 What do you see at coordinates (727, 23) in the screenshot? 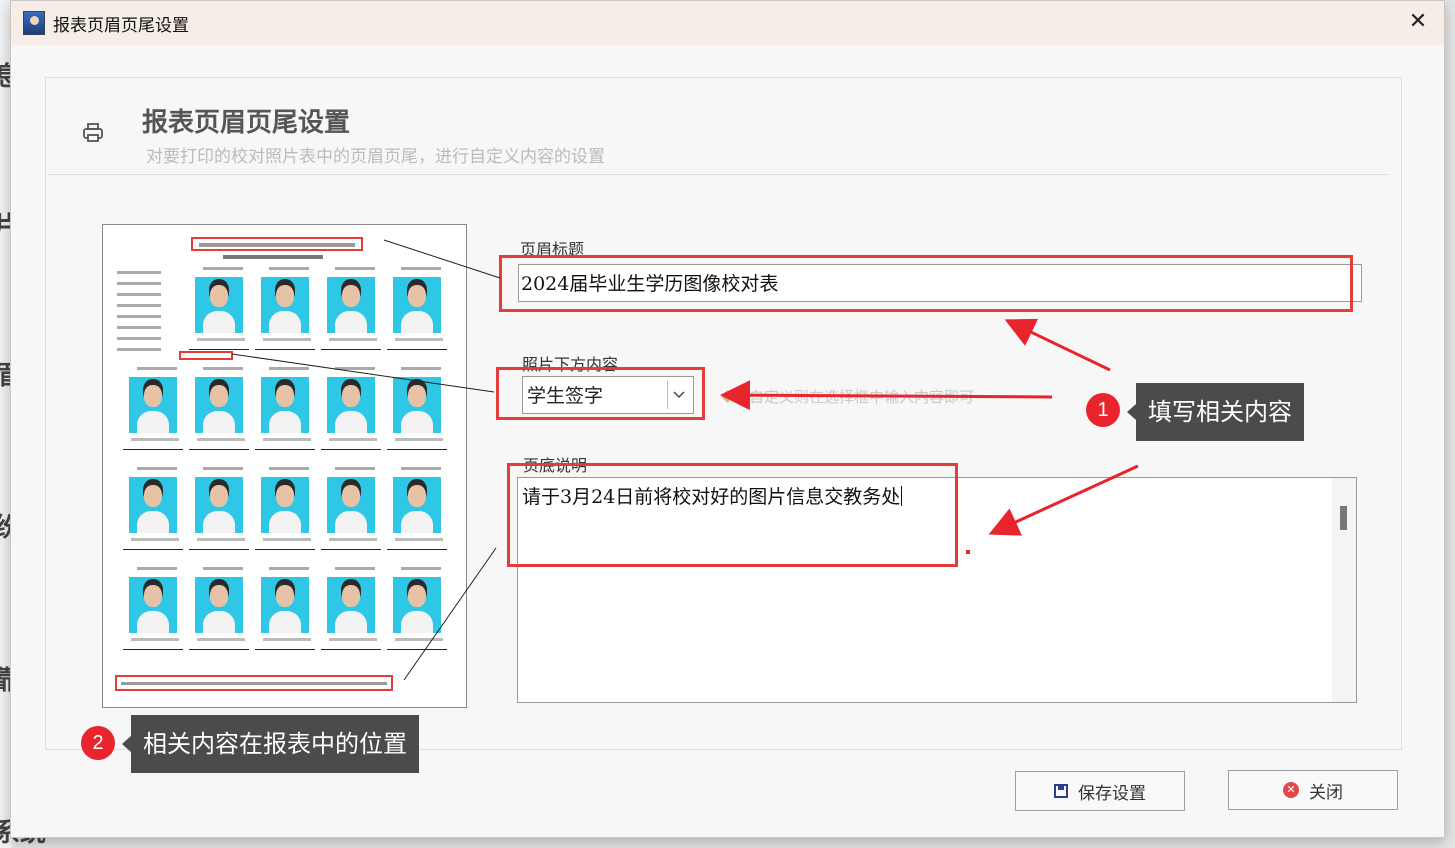
I see `title-bar: 报表页眉页尾设置 ✕` at bounding box center [727, 23].